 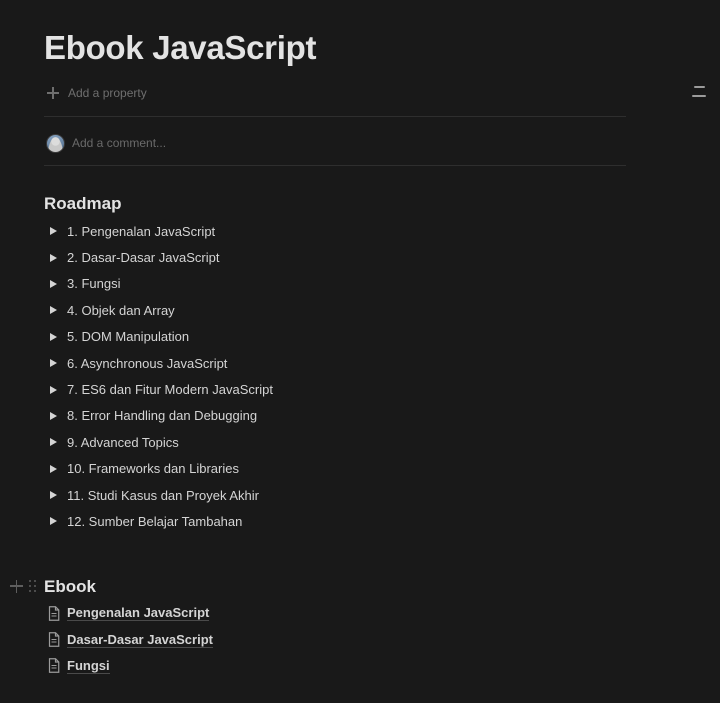 What do you see at coordinates (162, 416) in the screenshot?
I see `roadmap-item-label: 8. Error Handling dan Debugging` at bounding box center [162, 416].